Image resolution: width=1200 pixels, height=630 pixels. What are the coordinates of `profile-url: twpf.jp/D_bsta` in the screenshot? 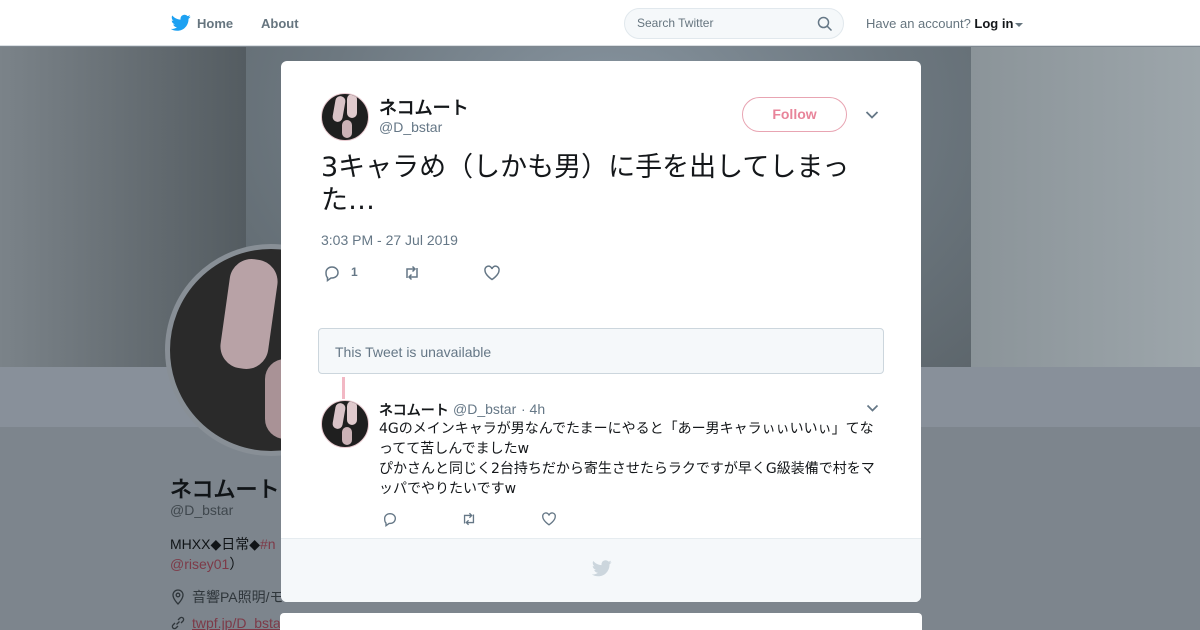 It's located at (225, 622).